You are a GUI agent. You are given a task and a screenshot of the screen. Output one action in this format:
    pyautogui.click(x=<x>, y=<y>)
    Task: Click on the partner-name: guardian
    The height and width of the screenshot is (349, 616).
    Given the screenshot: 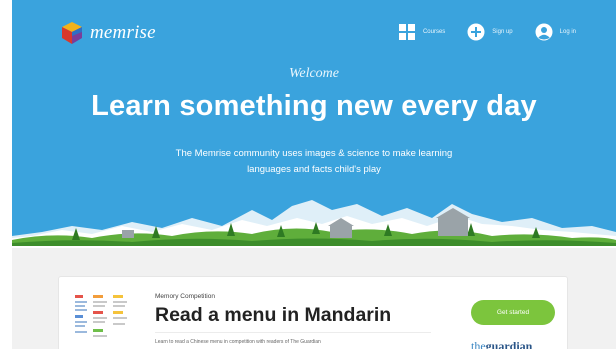 What is the action you would take?
    pyautogui.click(x=509, y=344)
    